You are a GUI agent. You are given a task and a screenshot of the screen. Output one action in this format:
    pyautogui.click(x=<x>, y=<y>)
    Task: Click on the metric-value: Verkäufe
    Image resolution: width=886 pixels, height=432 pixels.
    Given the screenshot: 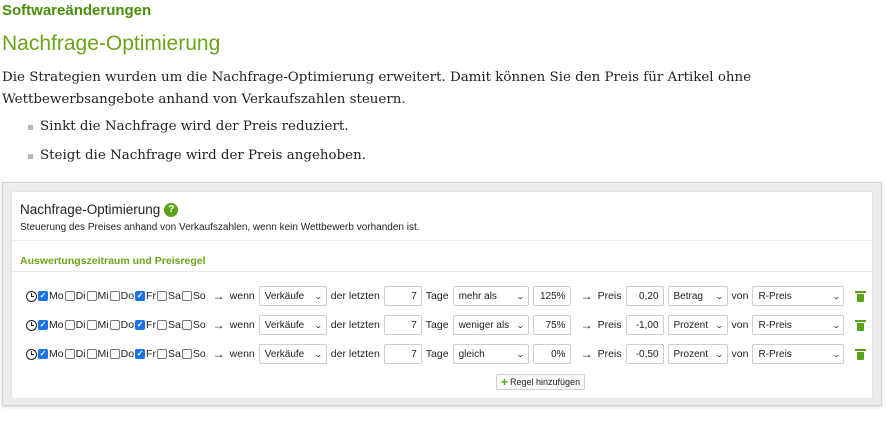 What is the action you would take?
    pyautogui.click(x=284, y=325)
    